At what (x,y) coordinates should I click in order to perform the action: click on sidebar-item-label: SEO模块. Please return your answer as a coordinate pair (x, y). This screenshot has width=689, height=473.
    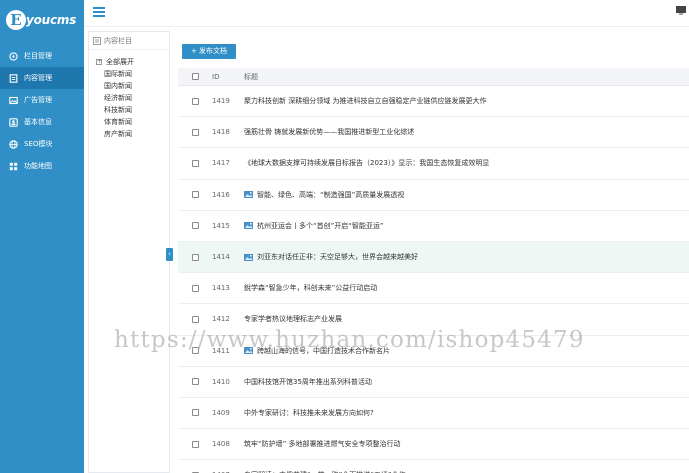
    Looking at the image, I should click on (38, 144).